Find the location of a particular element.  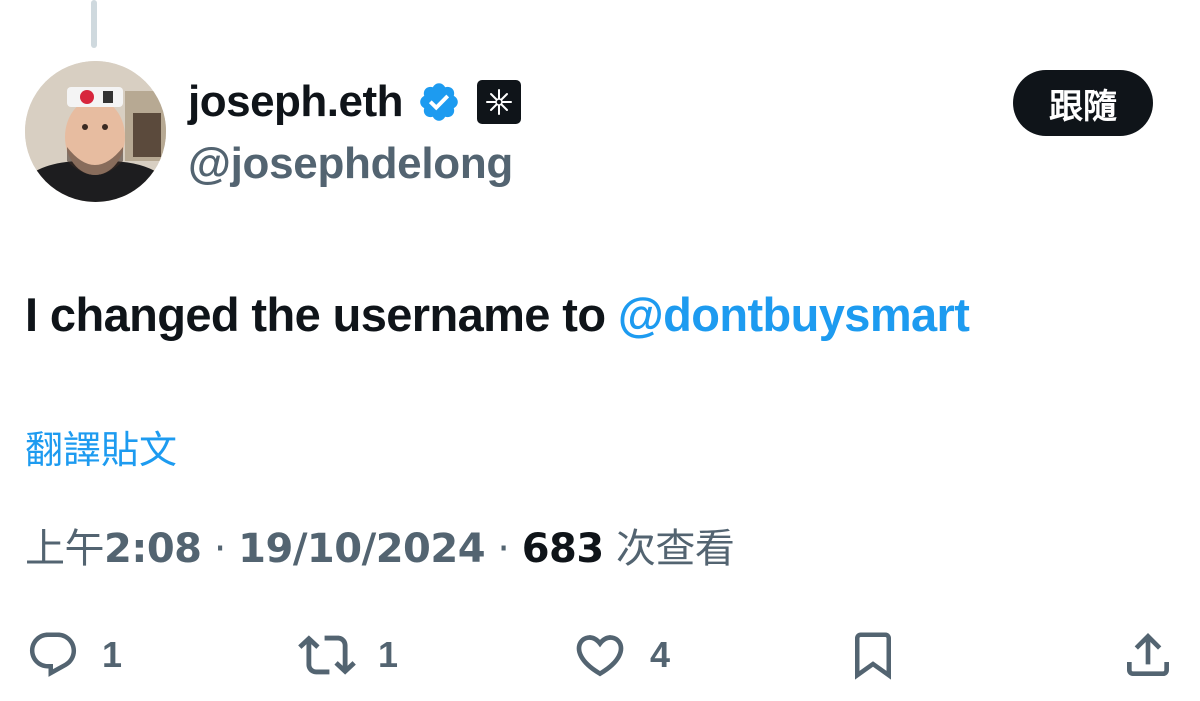

heart-icon is located at coordinates (600, 656).